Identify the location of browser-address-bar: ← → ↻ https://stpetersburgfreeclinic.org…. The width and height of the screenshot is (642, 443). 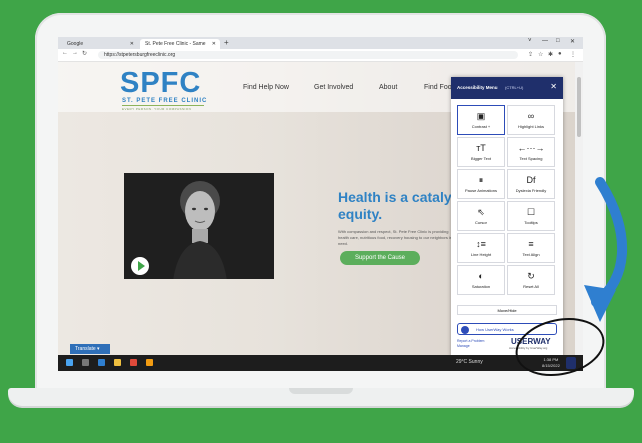
(320, 55).